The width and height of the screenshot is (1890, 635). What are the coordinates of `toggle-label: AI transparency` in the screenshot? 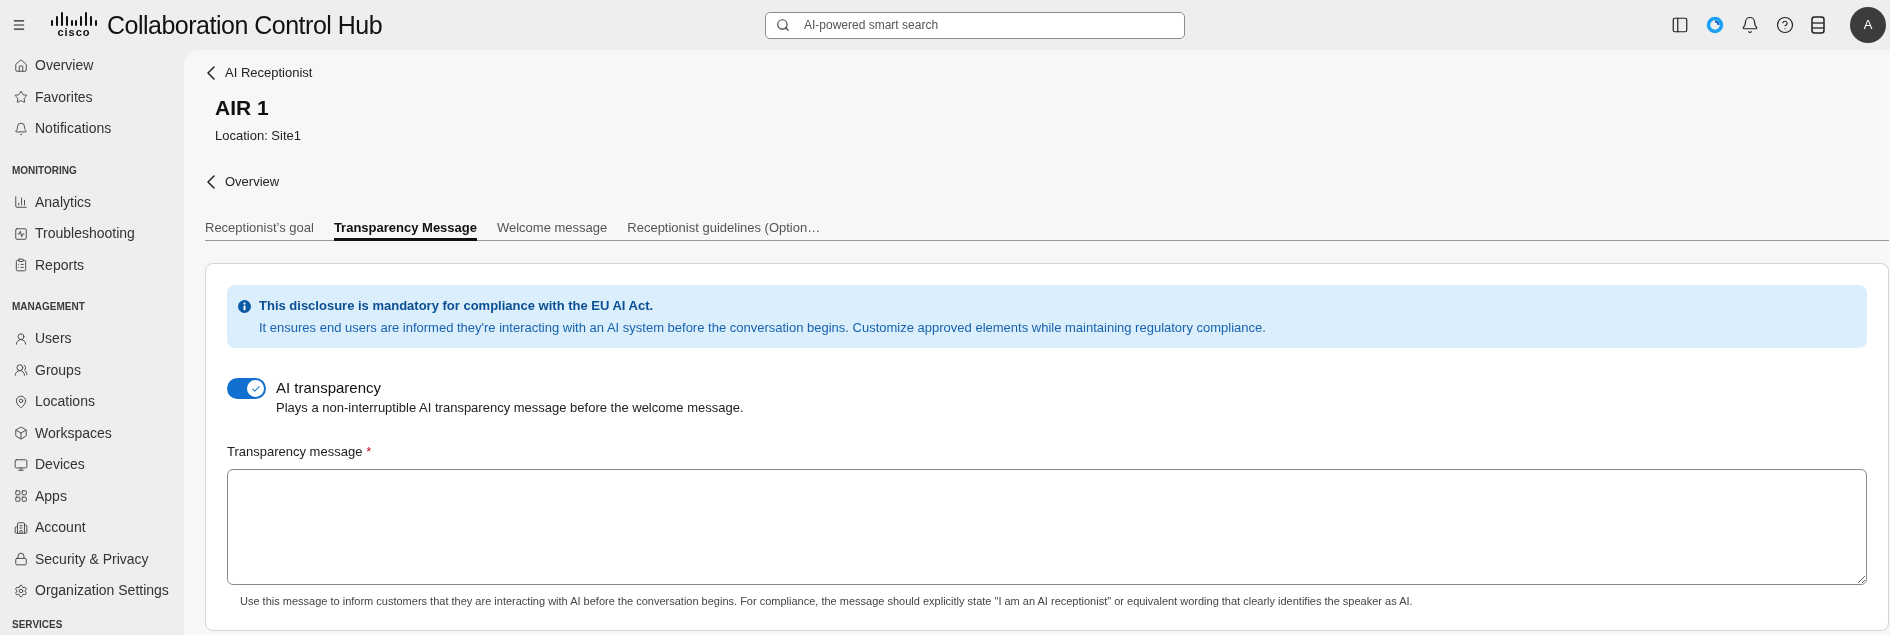 It's located at (329, 388).